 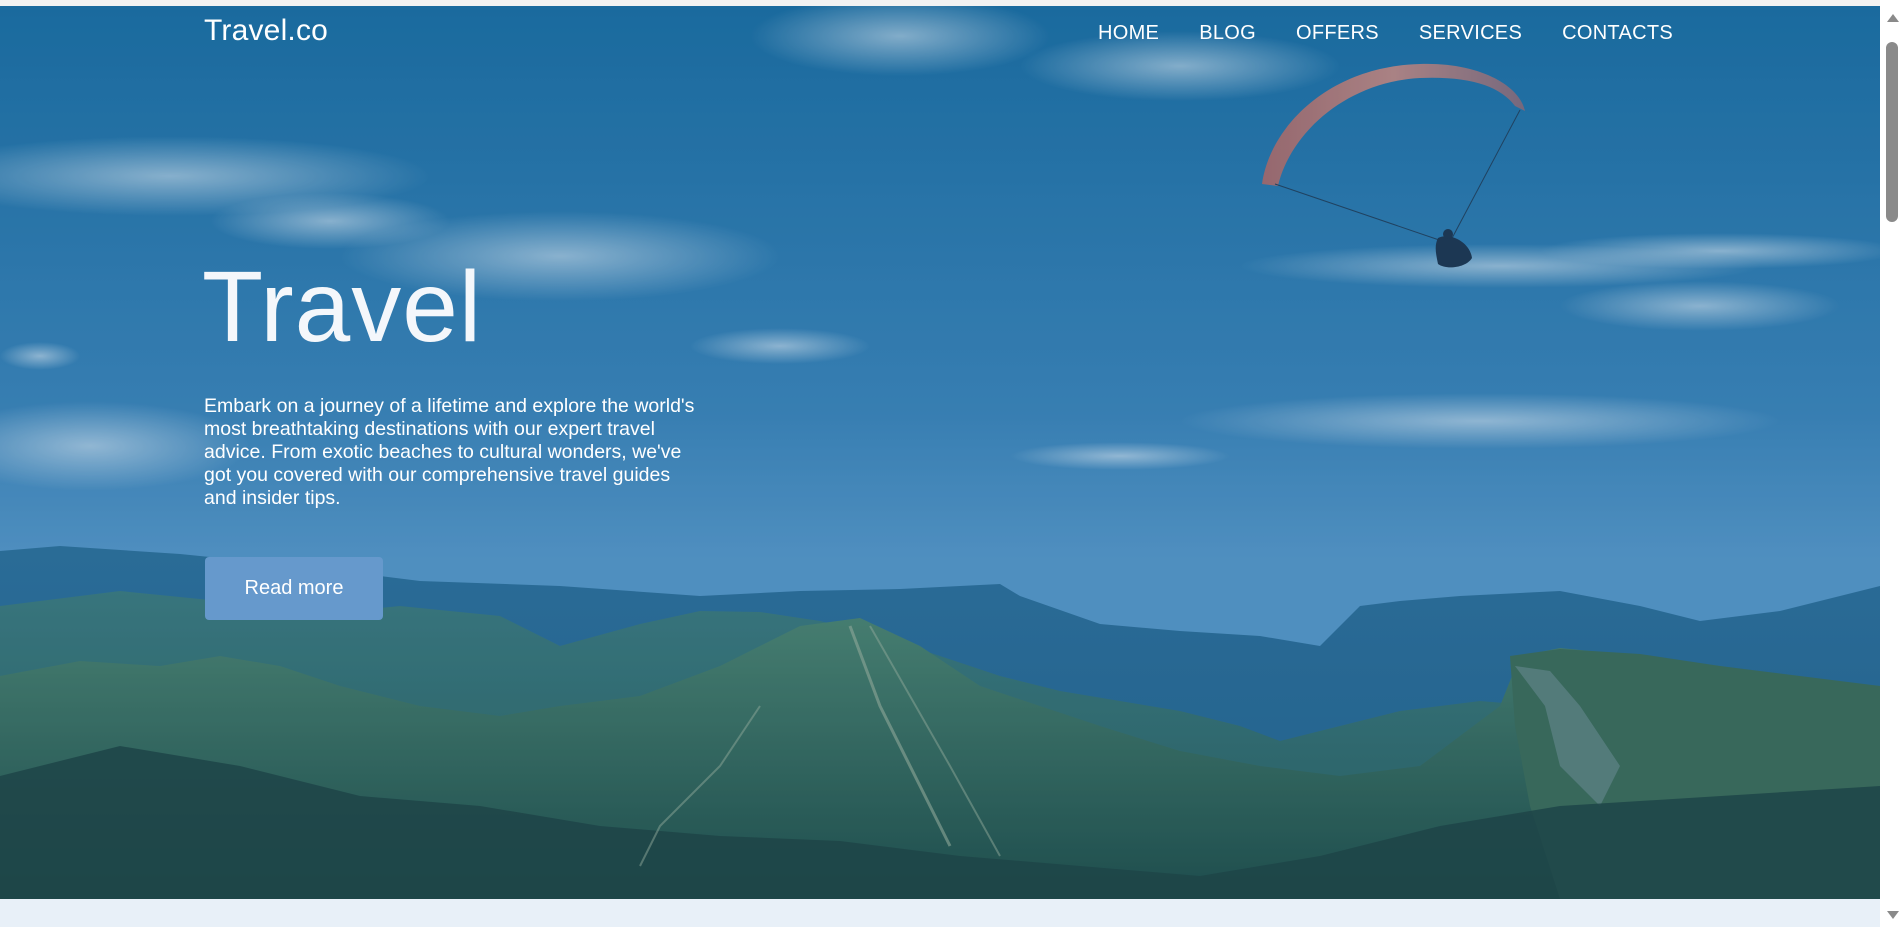 I want to click on nav-contacts-link: CONTACTS, so click(x=1617, y=33).